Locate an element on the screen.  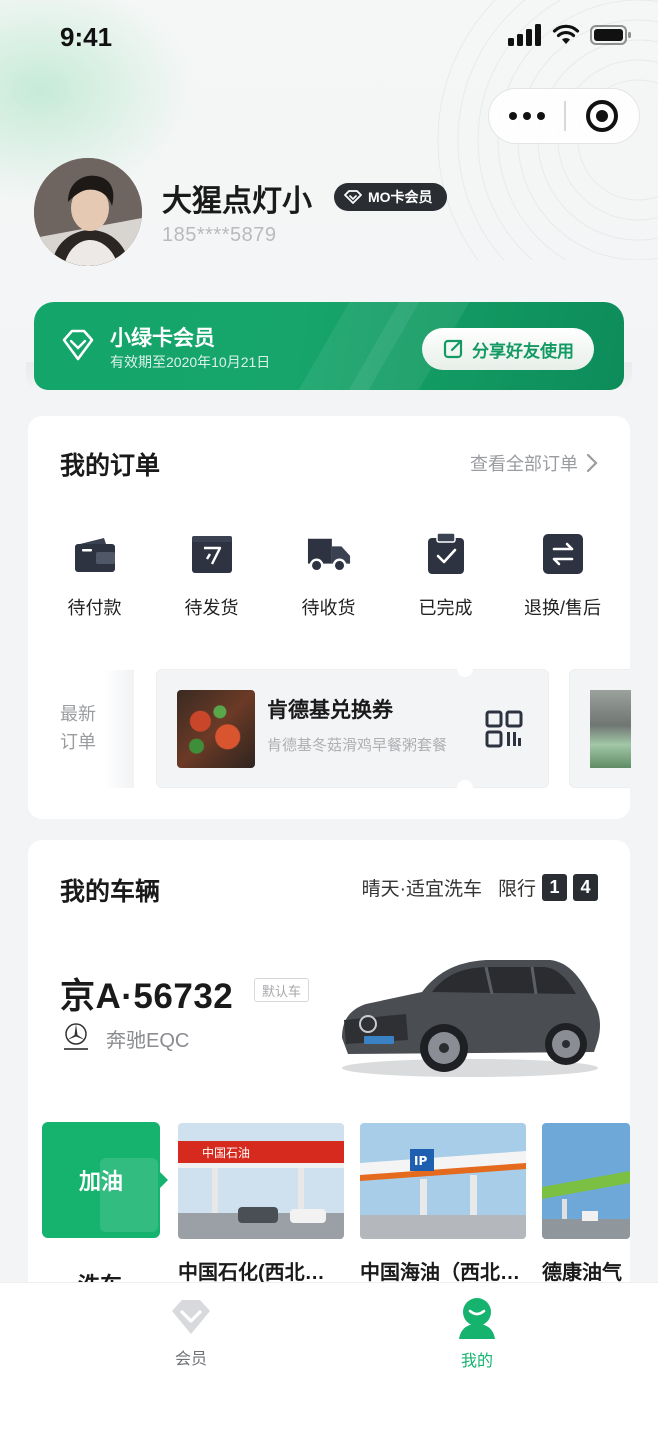
coupon-title: 肯德基兑换券 is located at coordinates (330, 710).